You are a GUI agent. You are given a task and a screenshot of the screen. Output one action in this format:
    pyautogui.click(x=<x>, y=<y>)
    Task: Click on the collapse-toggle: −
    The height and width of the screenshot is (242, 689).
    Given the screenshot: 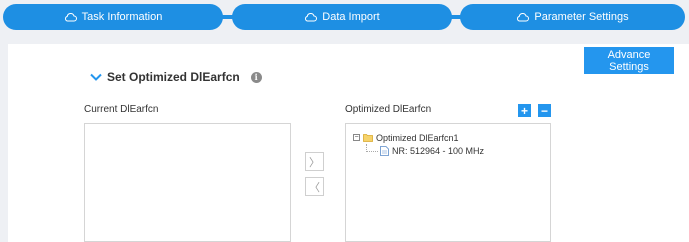 What is the action you would take?
    pyautogui.click(x=356, y=137)
    